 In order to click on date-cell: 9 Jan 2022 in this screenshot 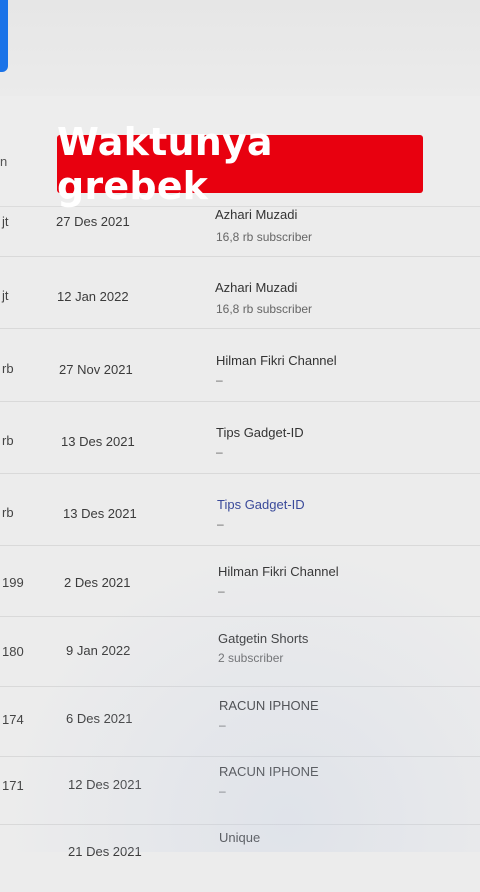, I will do `click(98, 650)`.